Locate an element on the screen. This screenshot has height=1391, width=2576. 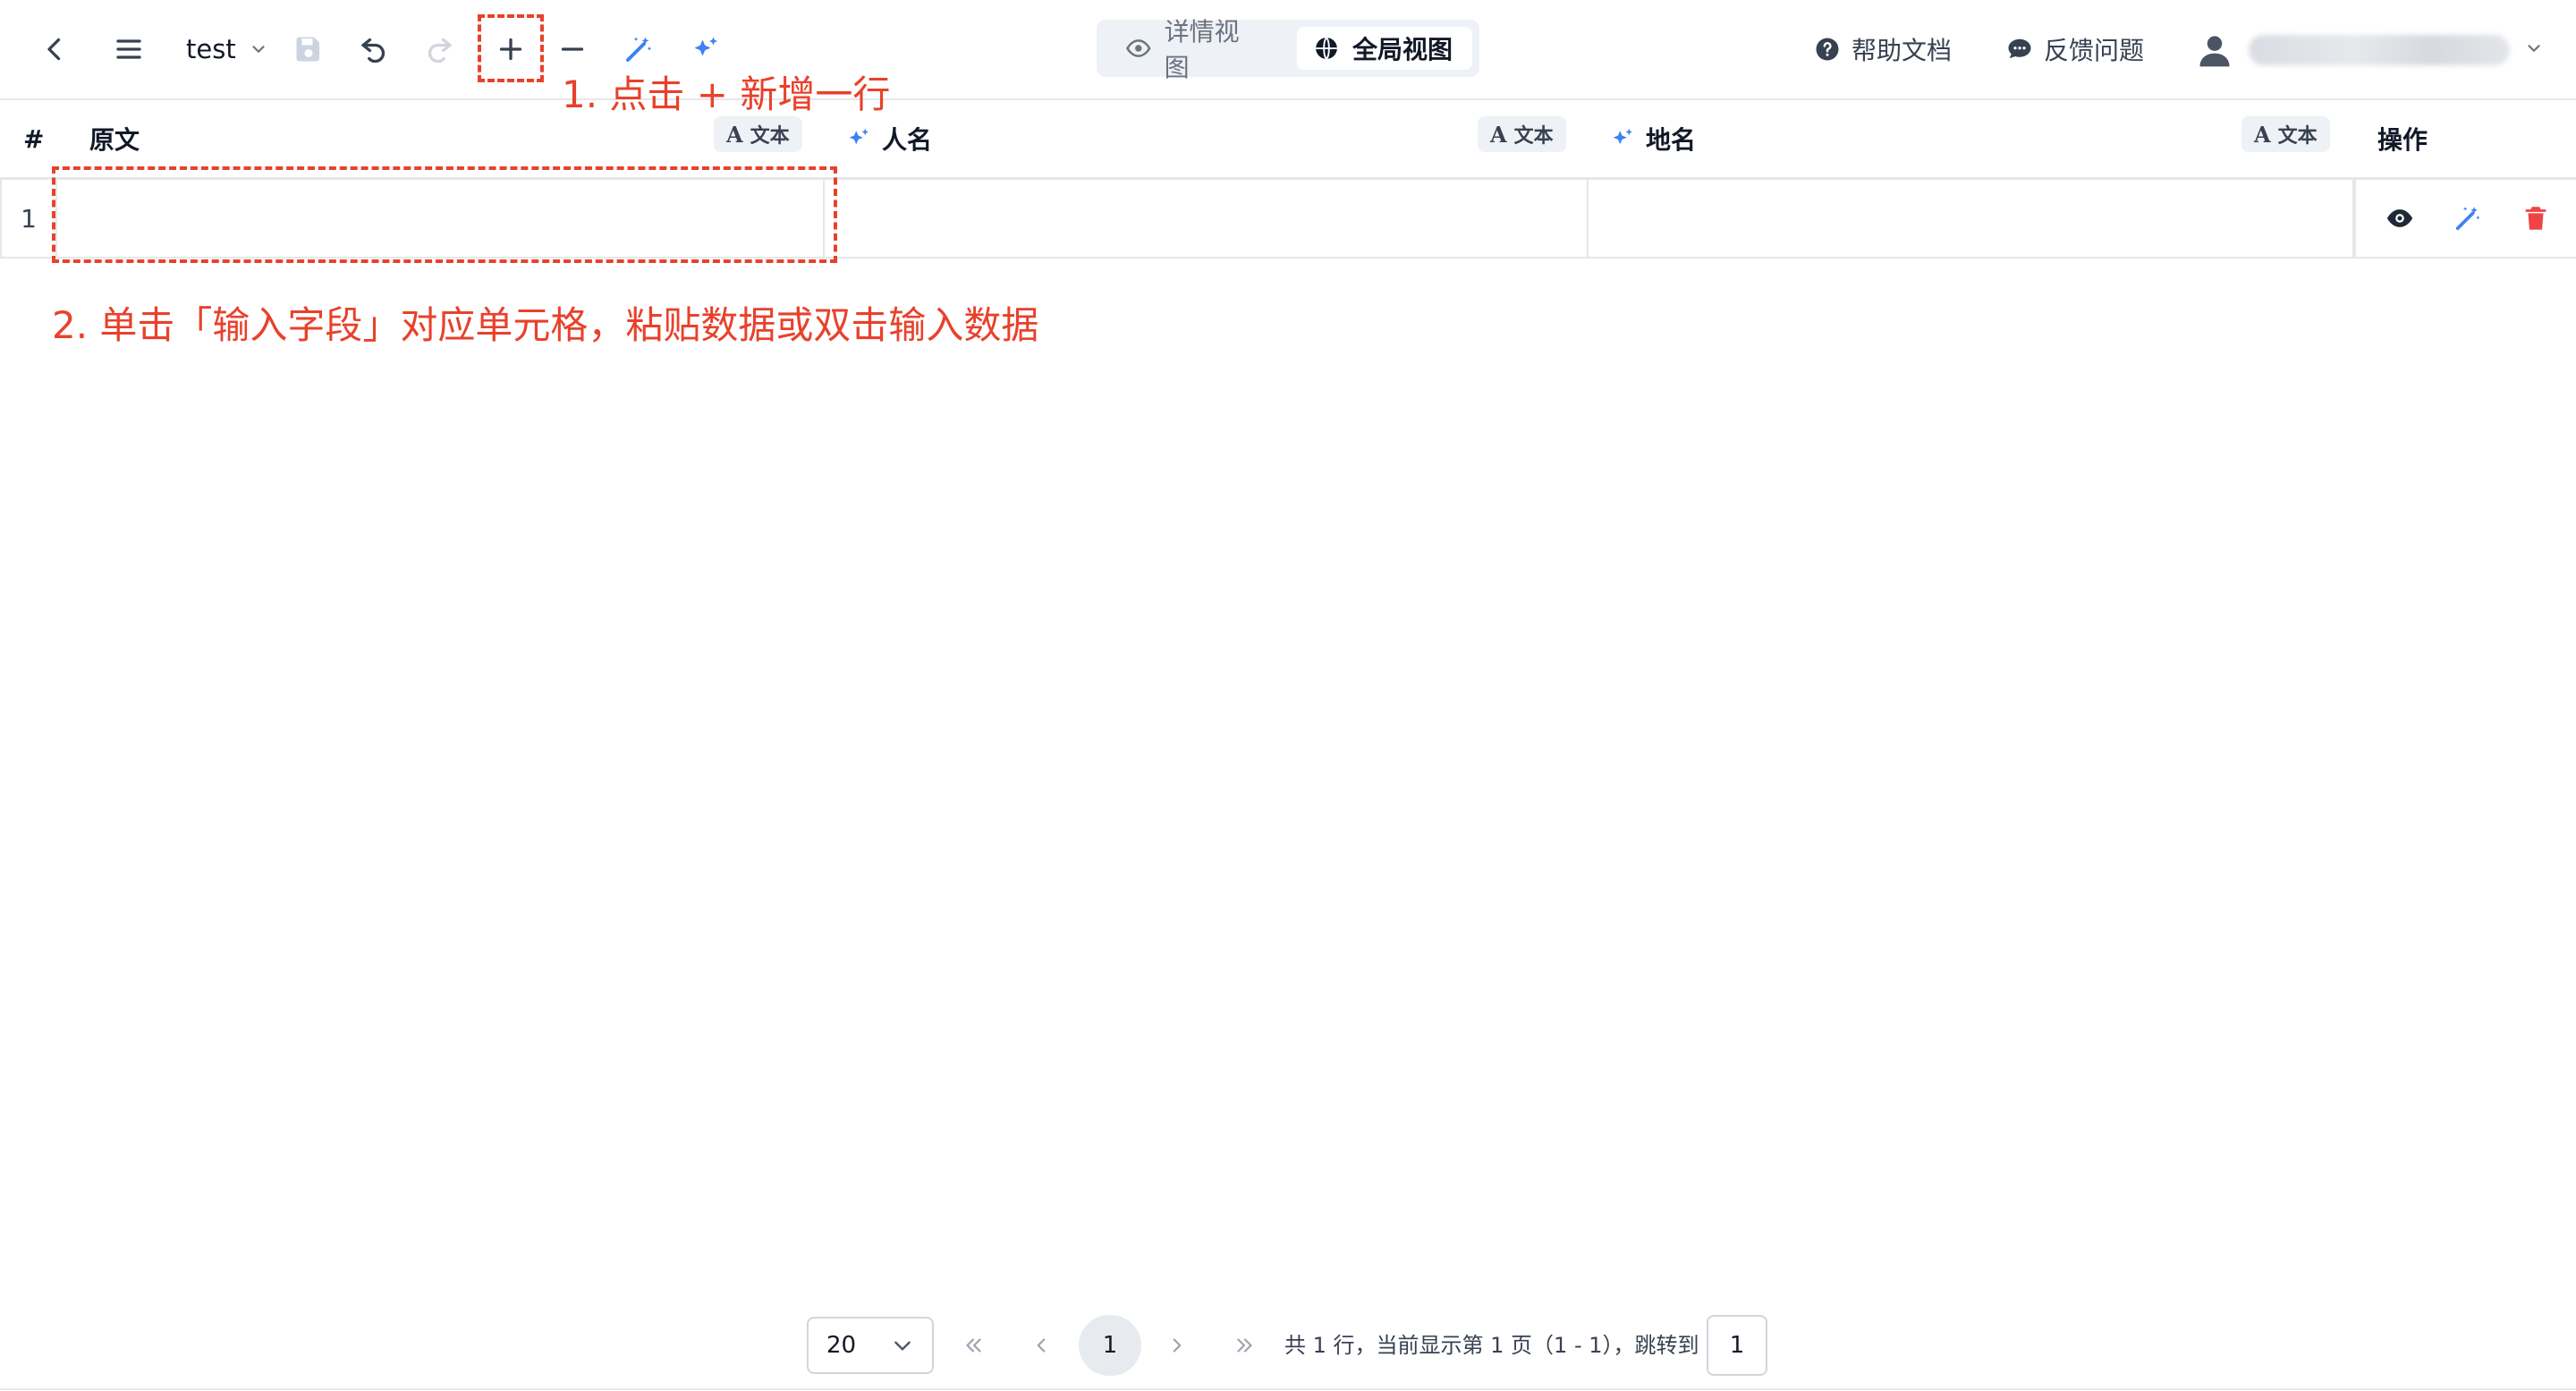
undo-button is located at coordinates (374, 49).